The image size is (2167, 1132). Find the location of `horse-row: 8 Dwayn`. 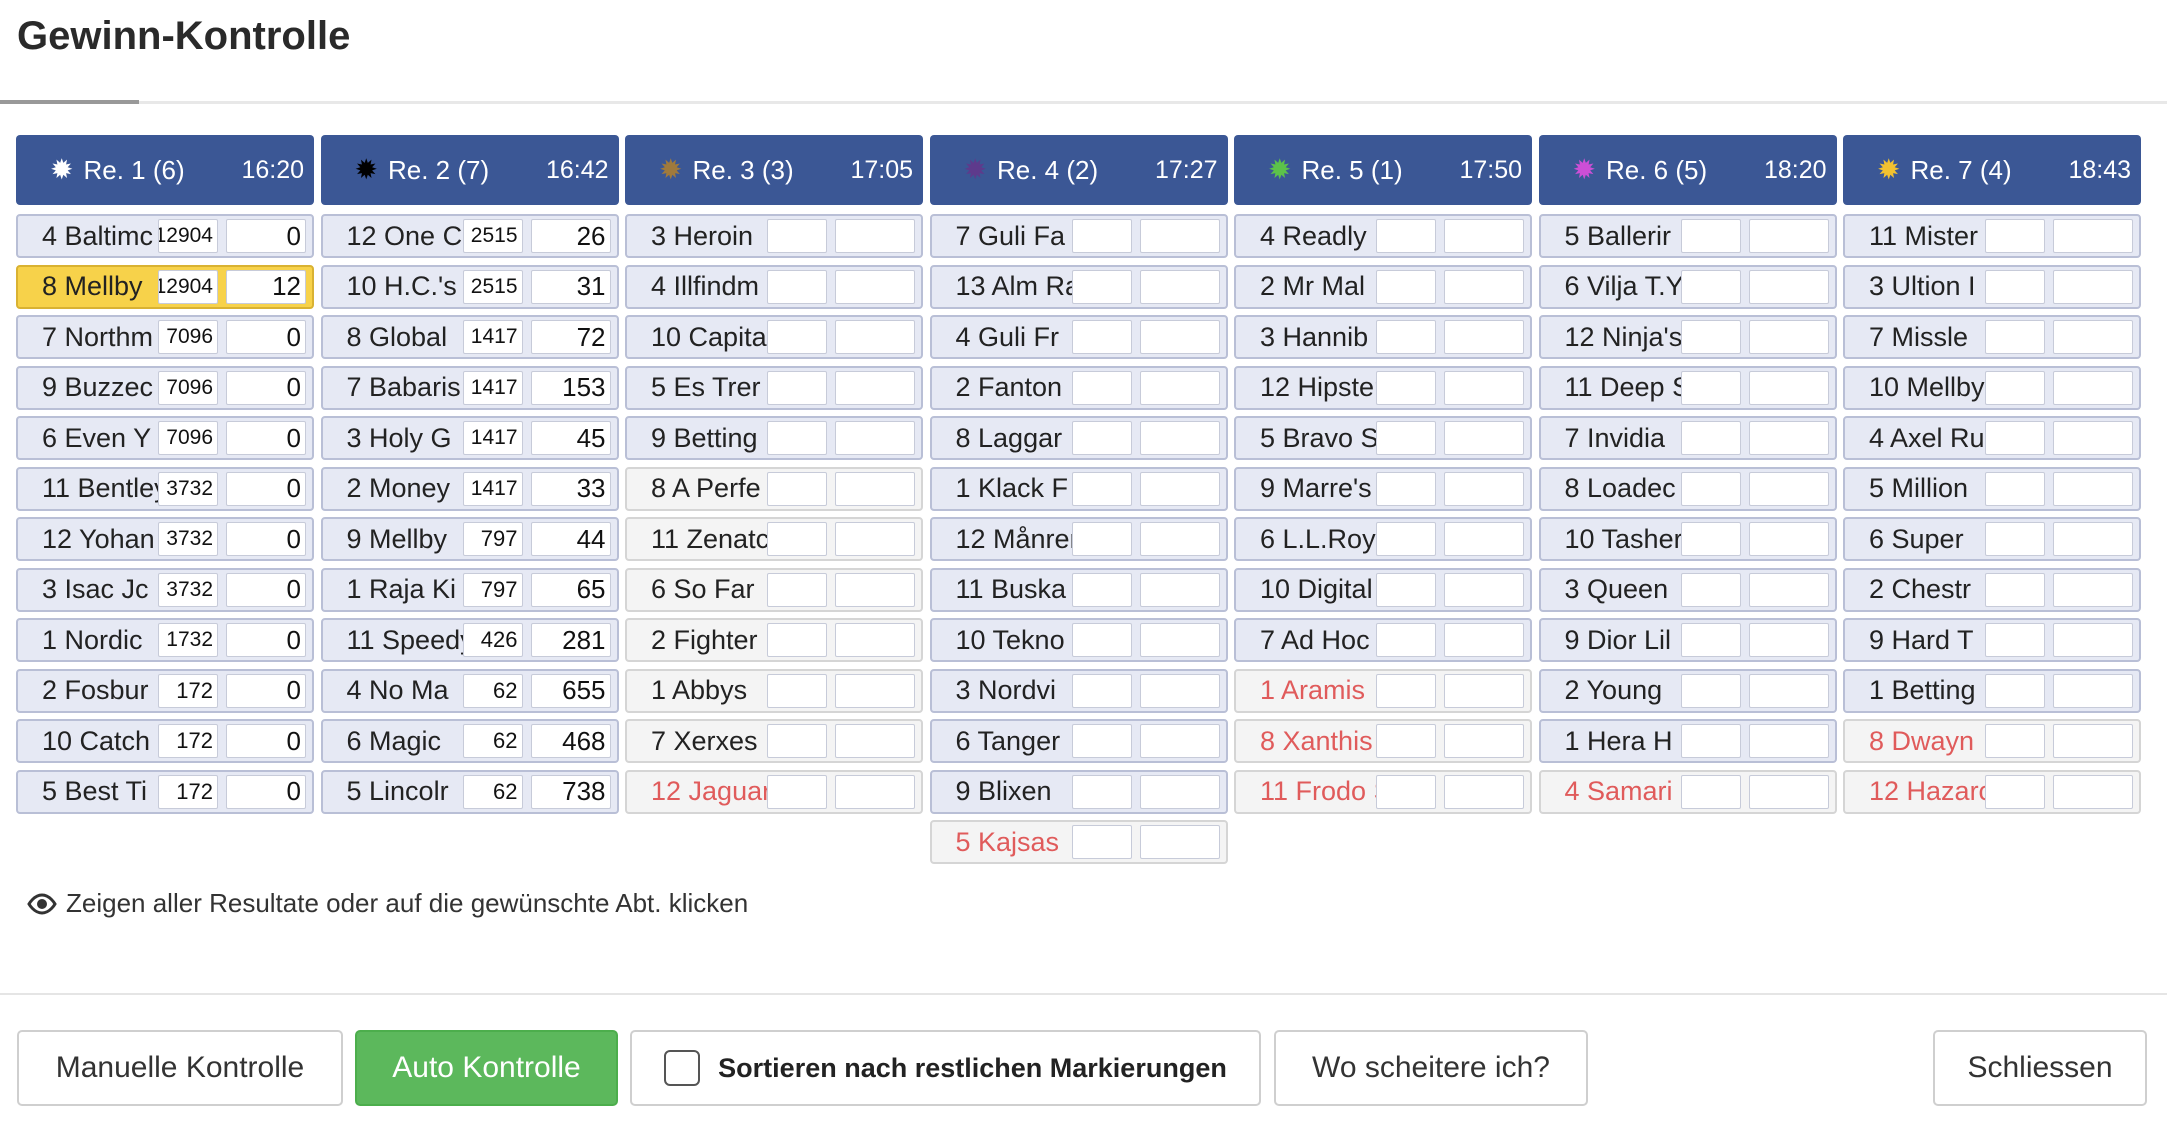

horse-row: 8 Dwayn is located at coordinates (1992, 741).